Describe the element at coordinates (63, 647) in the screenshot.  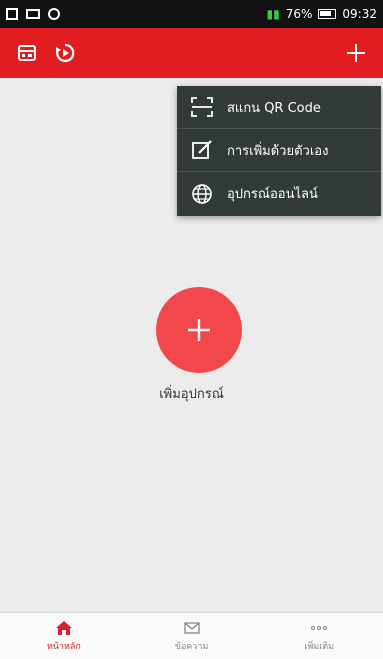
I see `nav-label: หน้าหลัก` at that location.